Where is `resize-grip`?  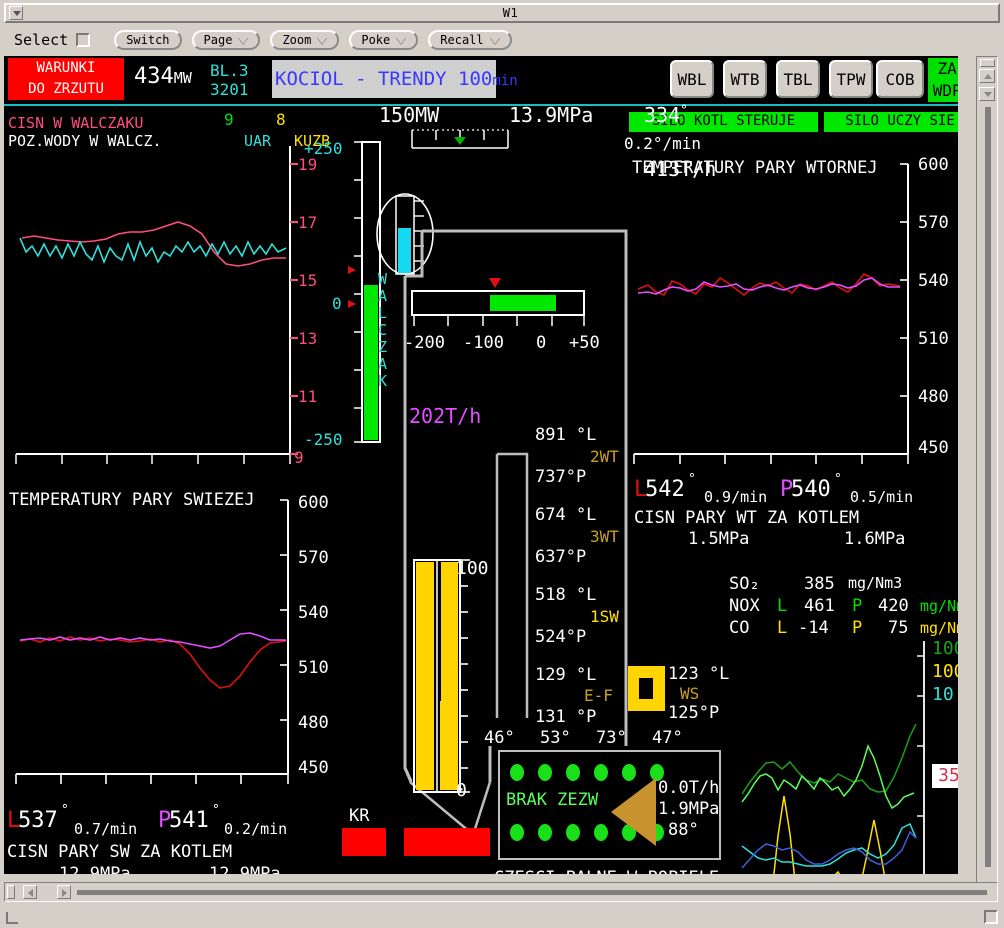 resize-grip is located at coordinates (991, 917).